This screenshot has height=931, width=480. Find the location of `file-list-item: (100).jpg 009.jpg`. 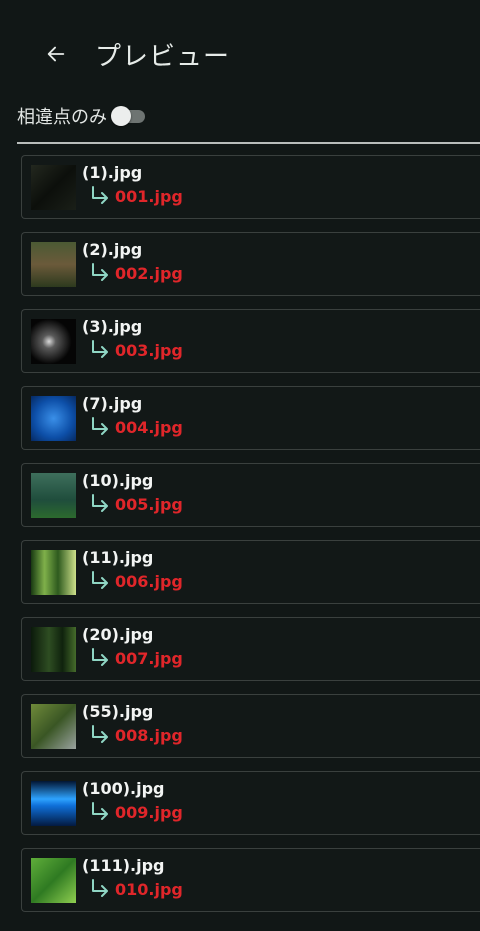

file-list-item: (100).jpg 009.jpg is located at coordinates (250, 803).